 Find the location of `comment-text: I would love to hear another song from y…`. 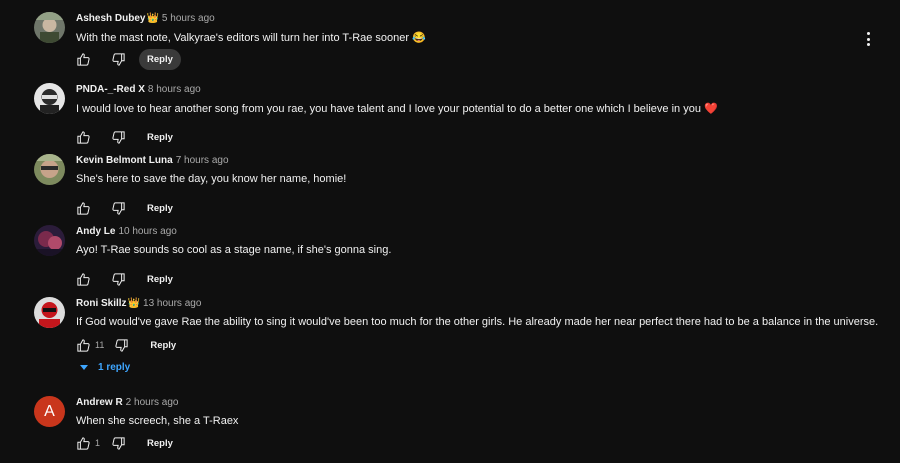

comment-text: I would love to hear another song from y… is located at coordinates (397, 109).